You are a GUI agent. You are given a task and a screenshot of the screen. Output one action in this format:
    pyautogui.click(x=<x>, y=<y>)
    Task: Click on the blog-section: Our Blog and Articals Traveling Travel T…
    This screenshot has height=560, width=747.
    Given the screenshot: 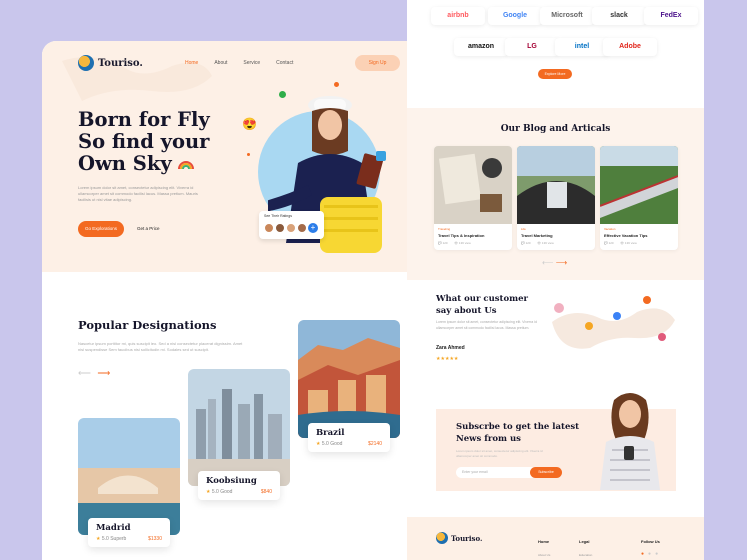 What is the action you would take?
    pyautogui.click(x=555, y=194)
    